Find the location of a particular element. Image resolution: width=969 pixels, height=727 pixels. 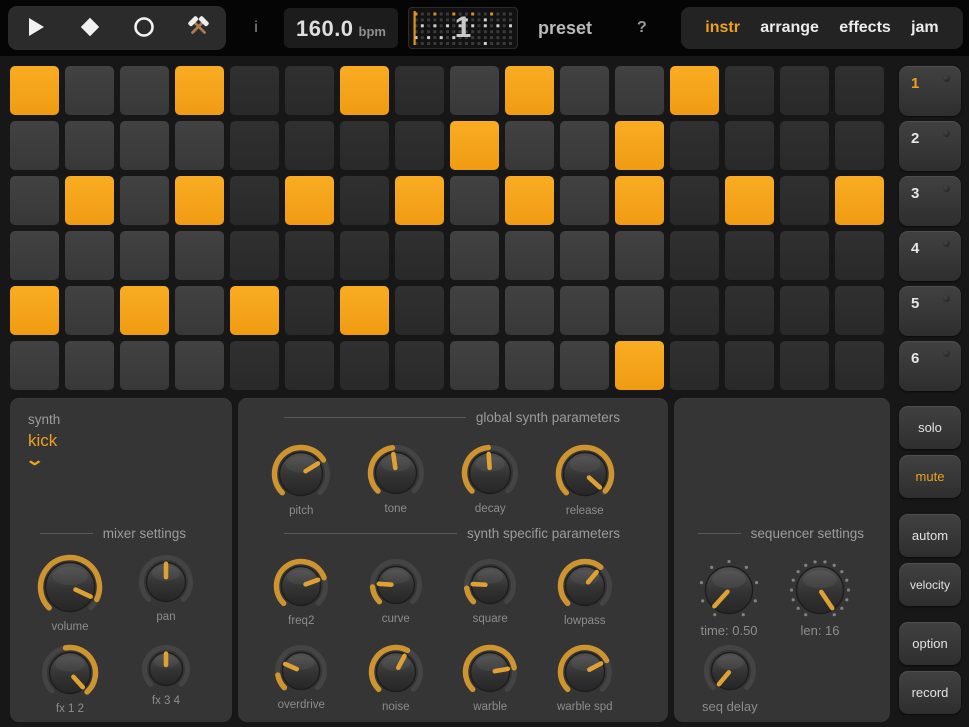

step-cell-r1-c5 is located at coordinates (254, 90).